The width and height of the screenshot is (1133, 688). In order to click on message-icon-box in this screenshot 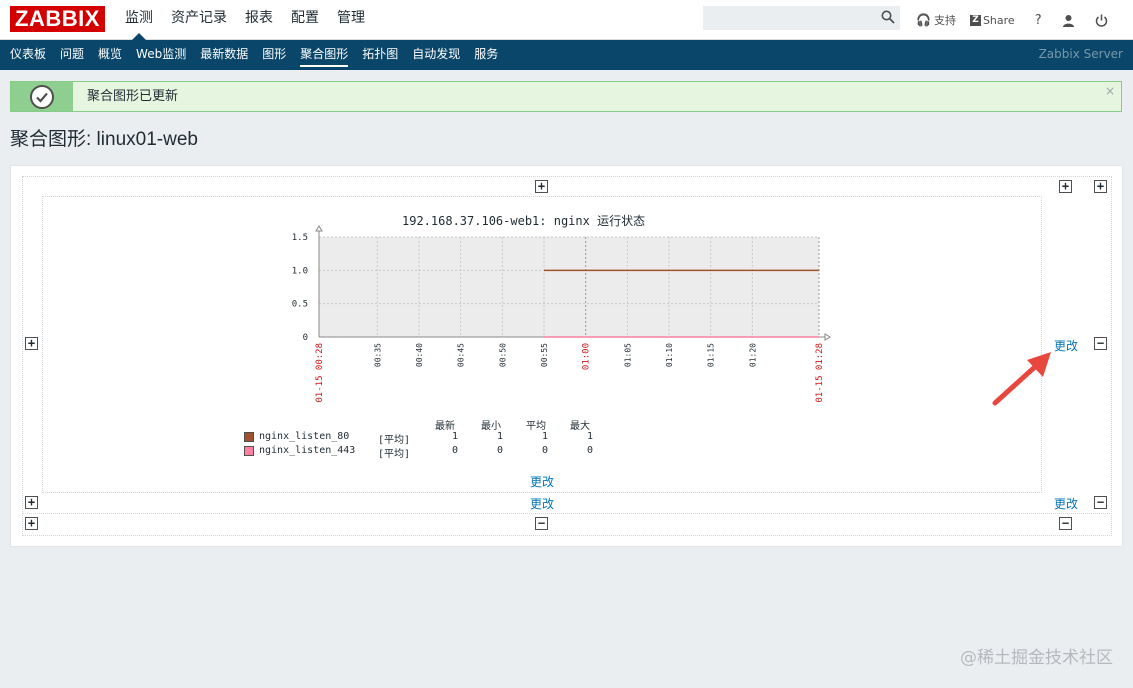, I will do `click(42, 96)`.